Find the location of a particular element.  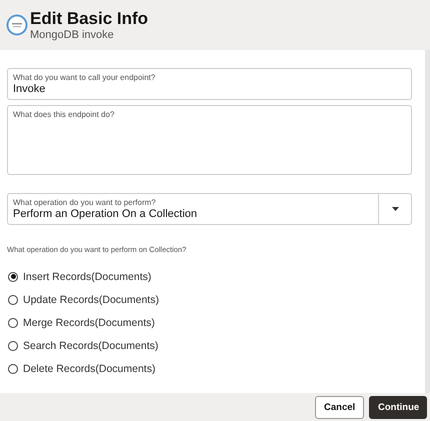

radio-label: Delete Records(Documents) is located at coordinates (89, 368).